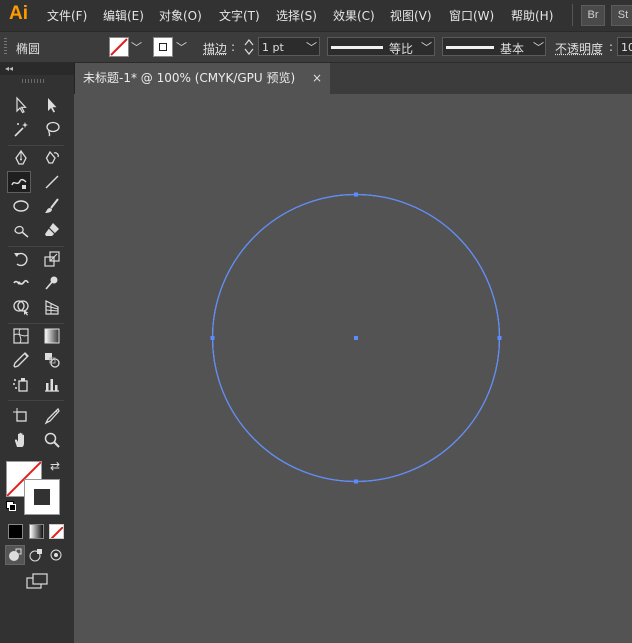  What do you see at coordinates (21, 360) in the screenshot?
I see `eyedropper-tool-icon` at bounding box center [21, 360].